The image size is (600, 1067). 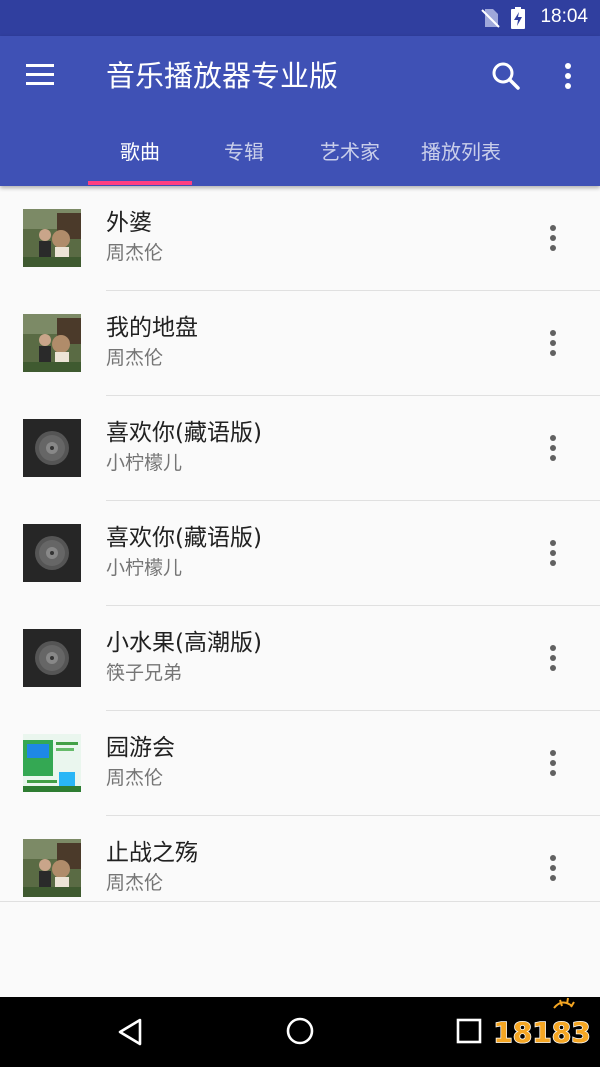 I want to click on recent-apps-icon, so click(x=469, y=1031).